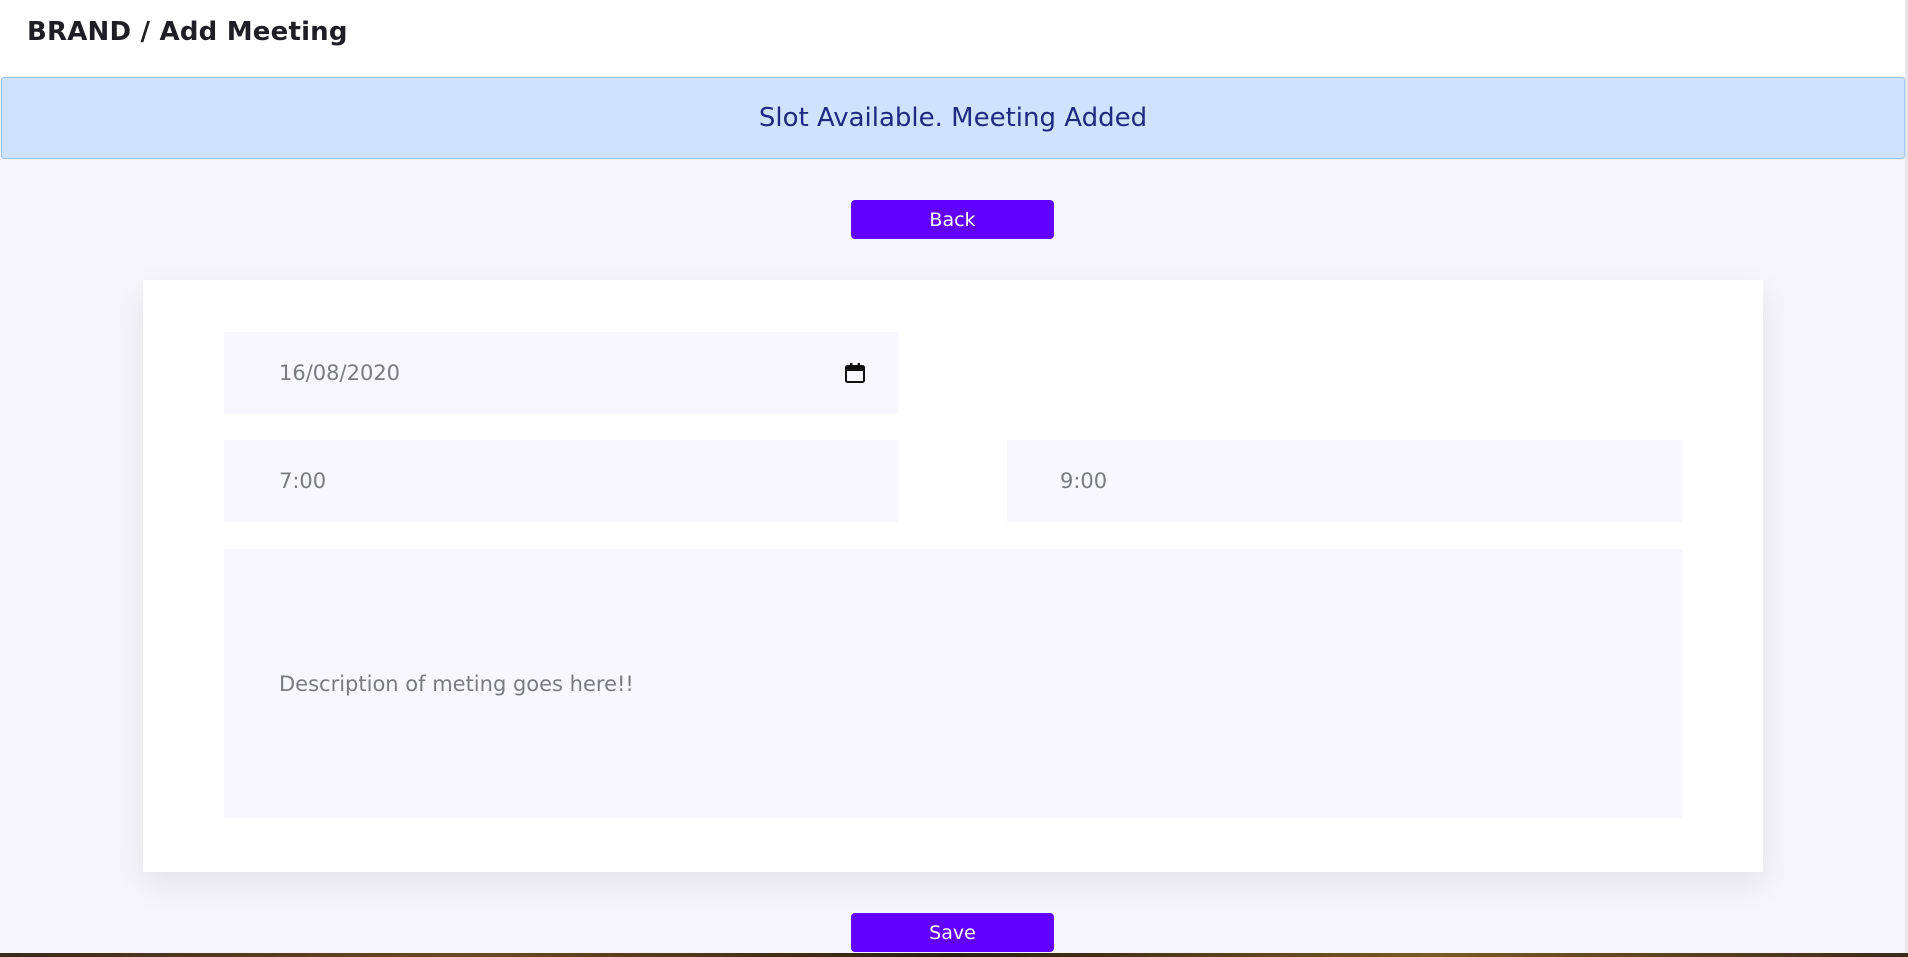 The width and height of the screenshot is (1908, 957). What do you see at coordinates (303, 481) in the screenshot?
I see `start-time-value: 7:00` at bounding box center [303, 481].